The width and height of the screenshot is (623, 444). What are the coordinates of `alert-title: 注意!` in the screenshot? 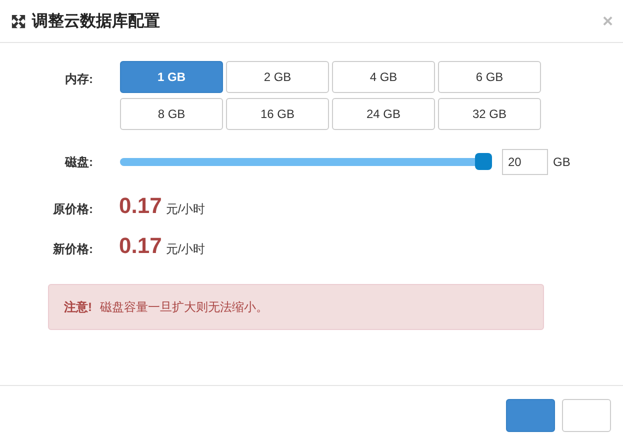 It's located at (78, 307).